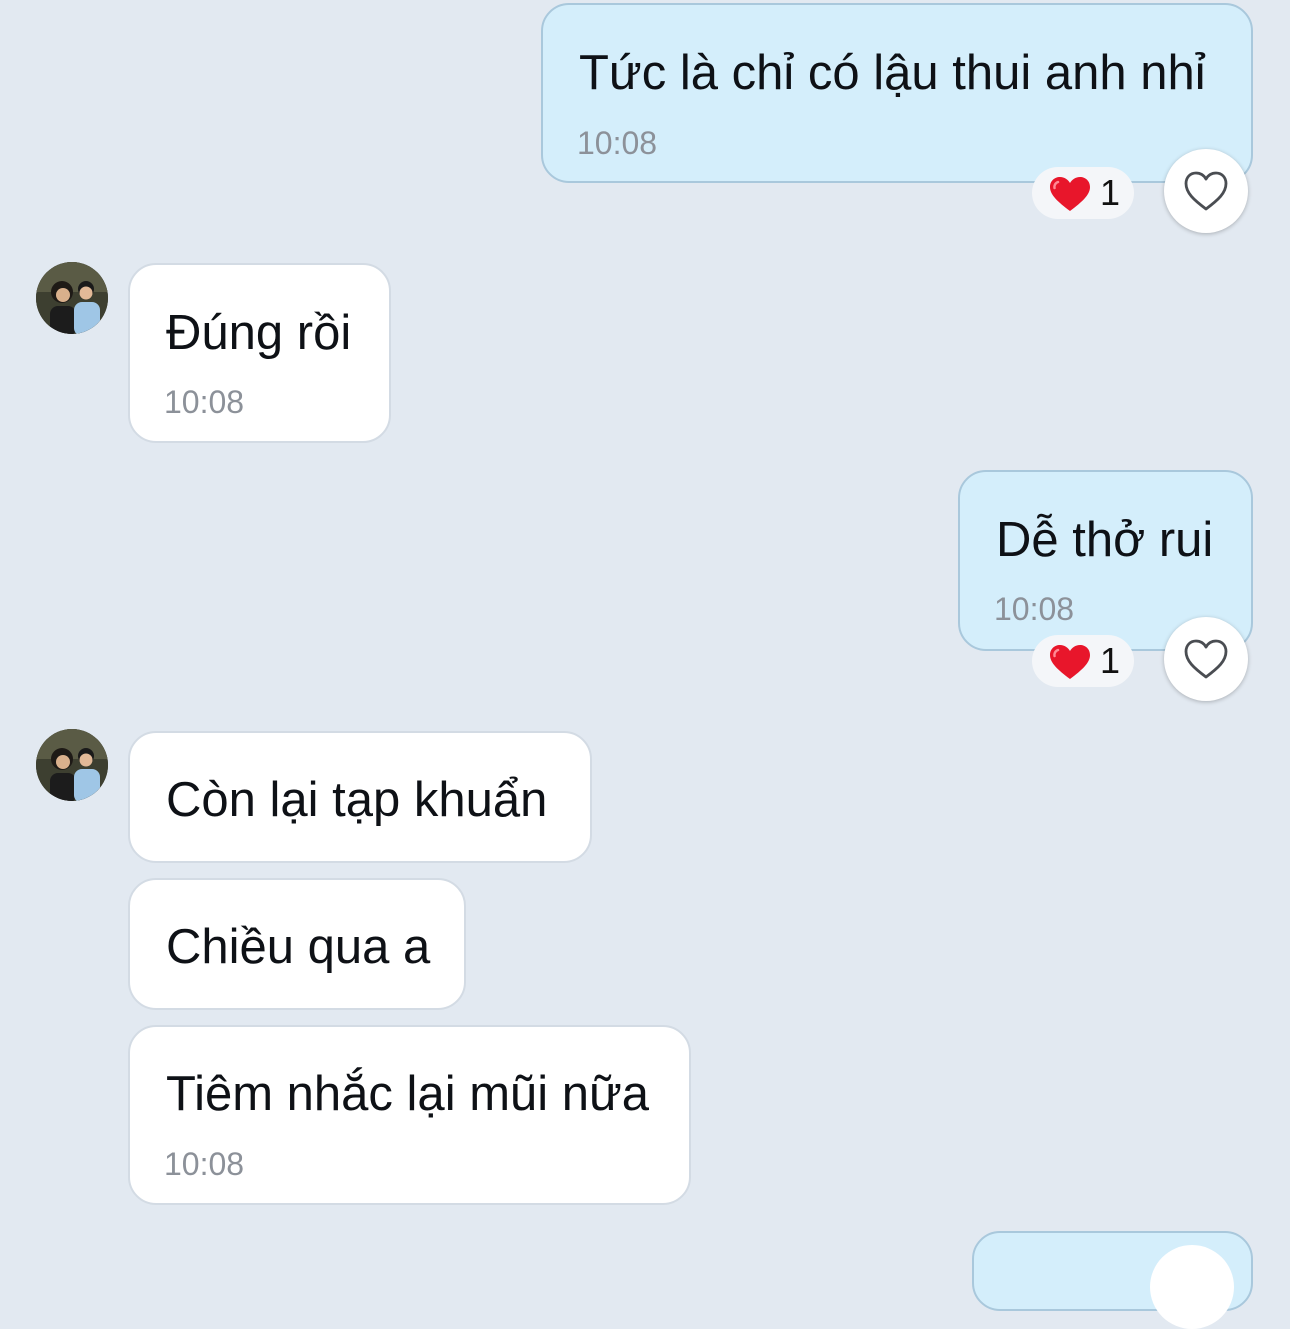 The width and height of the screenshot is (1290, 1329). What do you see at coordinates (357, 800) in the screenshot?
I see `message-text: Còn lại tạp khuẩn` at bounding box center [357, 800].